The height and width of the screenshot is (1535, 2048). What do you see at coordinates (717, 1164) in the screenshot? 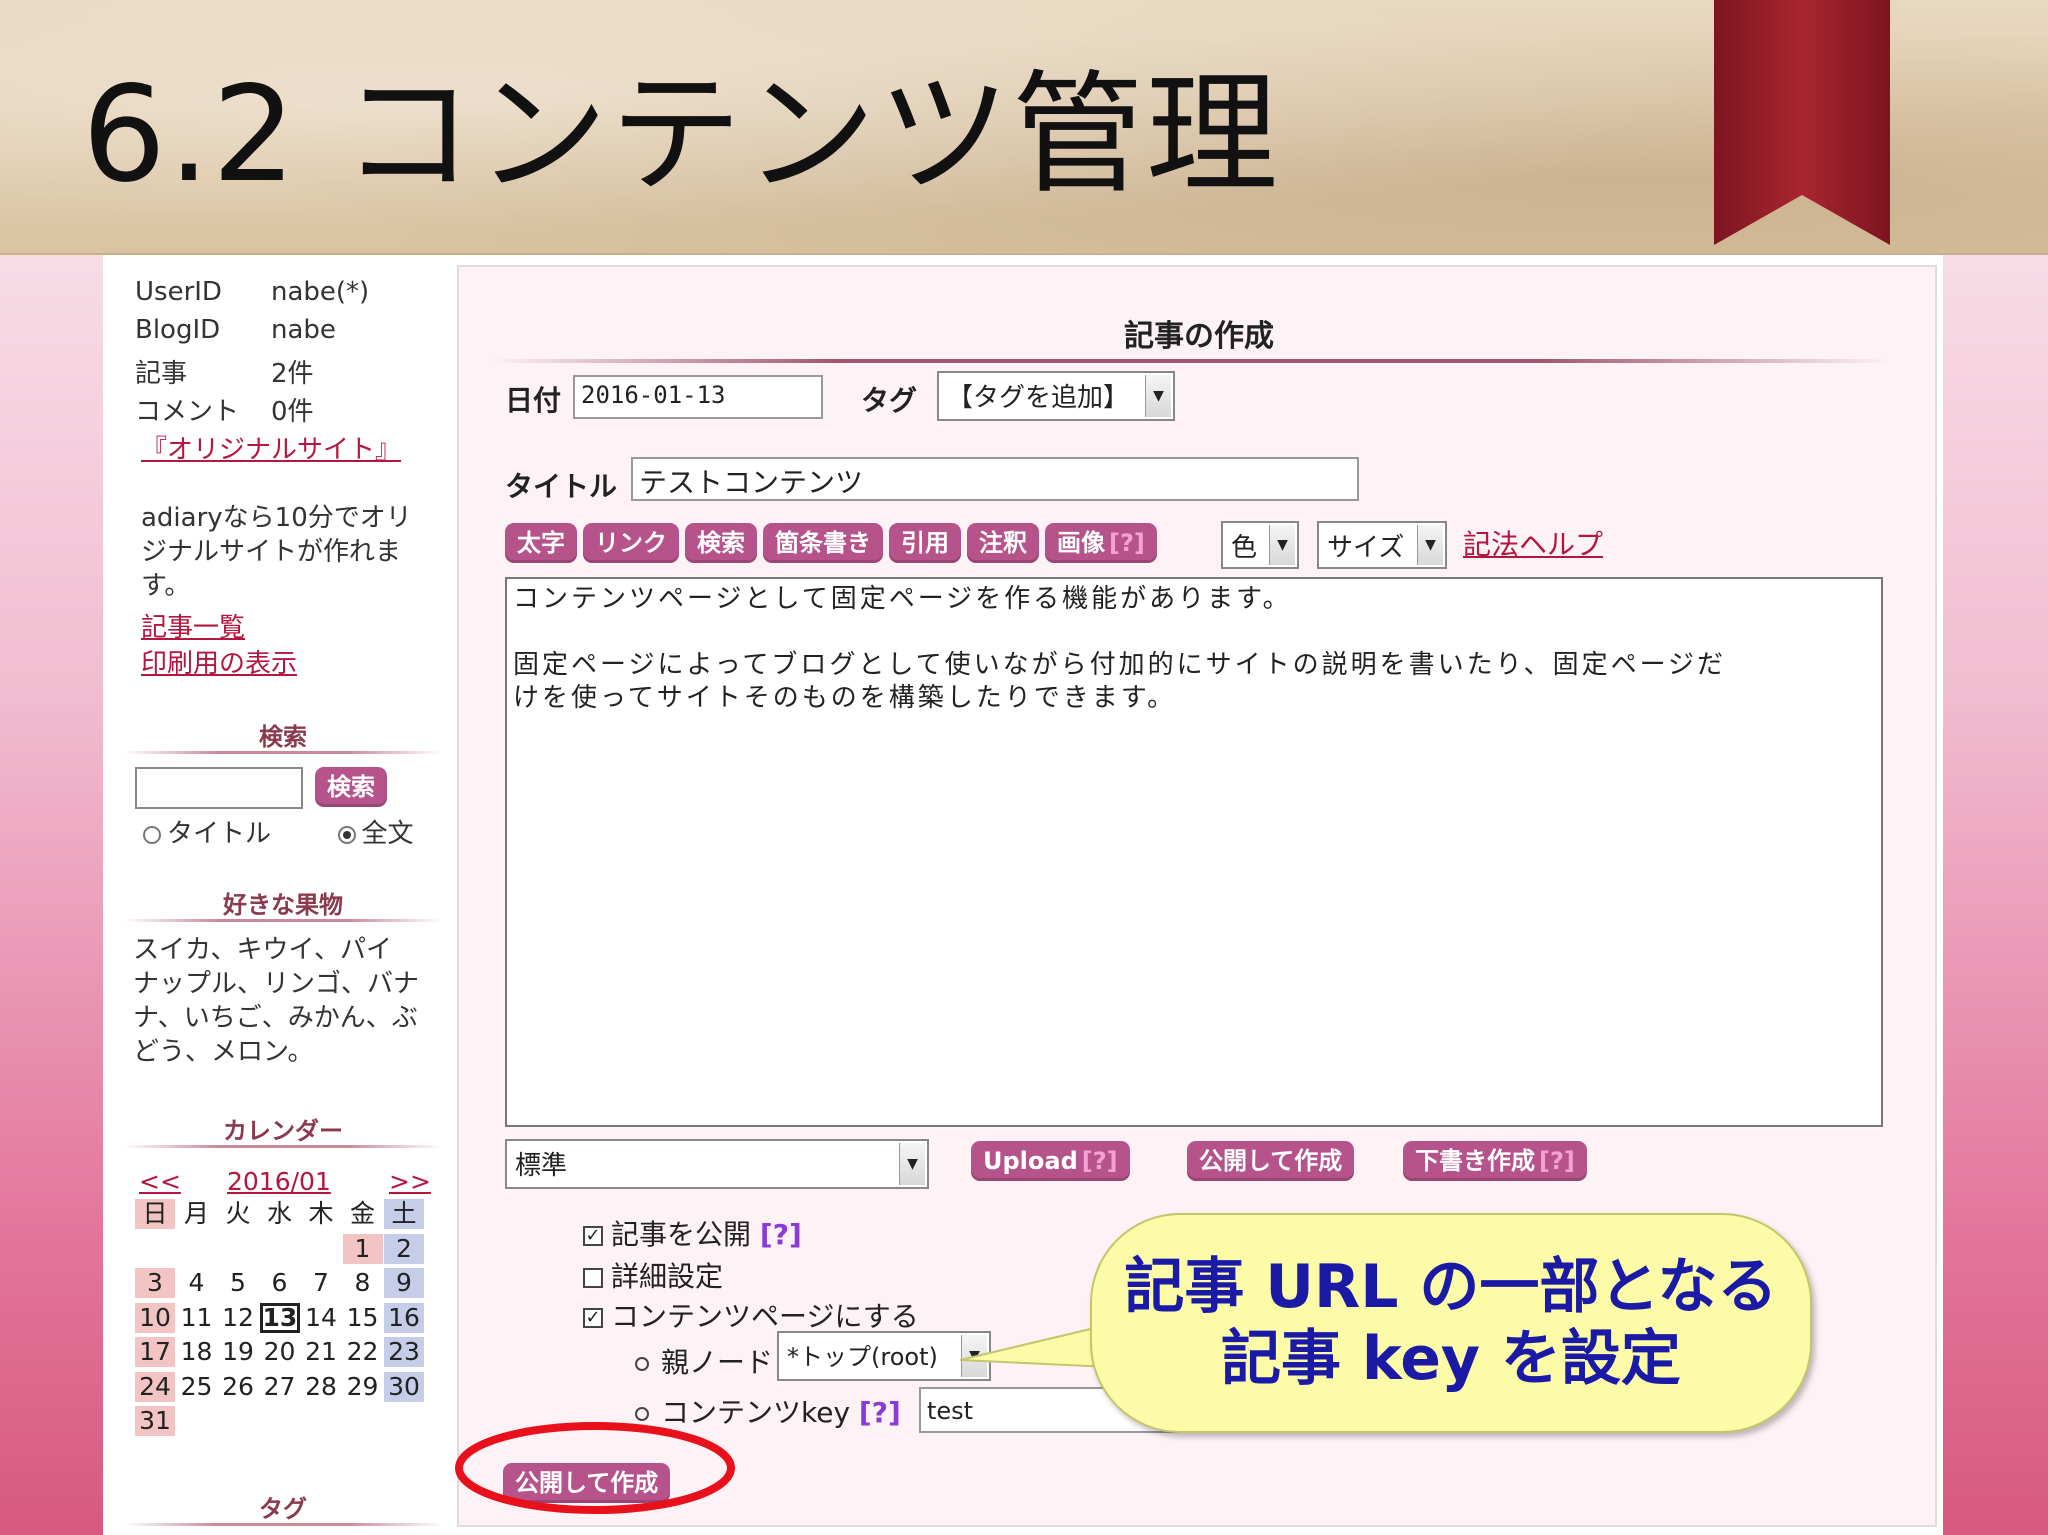
I see `parser-select: 標準 ▼` at bounding box center [717, 1164].